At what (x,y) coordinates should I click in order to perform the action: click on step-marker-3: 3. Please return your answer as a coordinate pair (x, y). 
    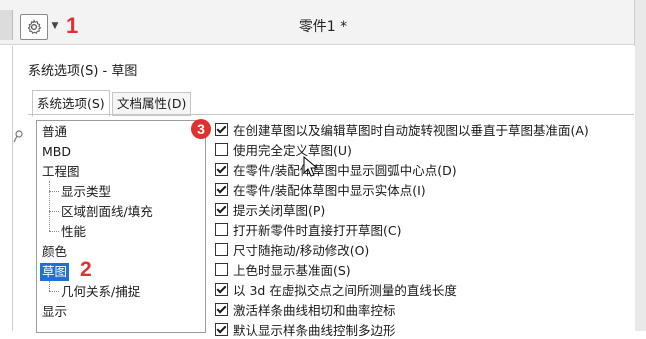
    Looking at the image, I should click on (201, 129).